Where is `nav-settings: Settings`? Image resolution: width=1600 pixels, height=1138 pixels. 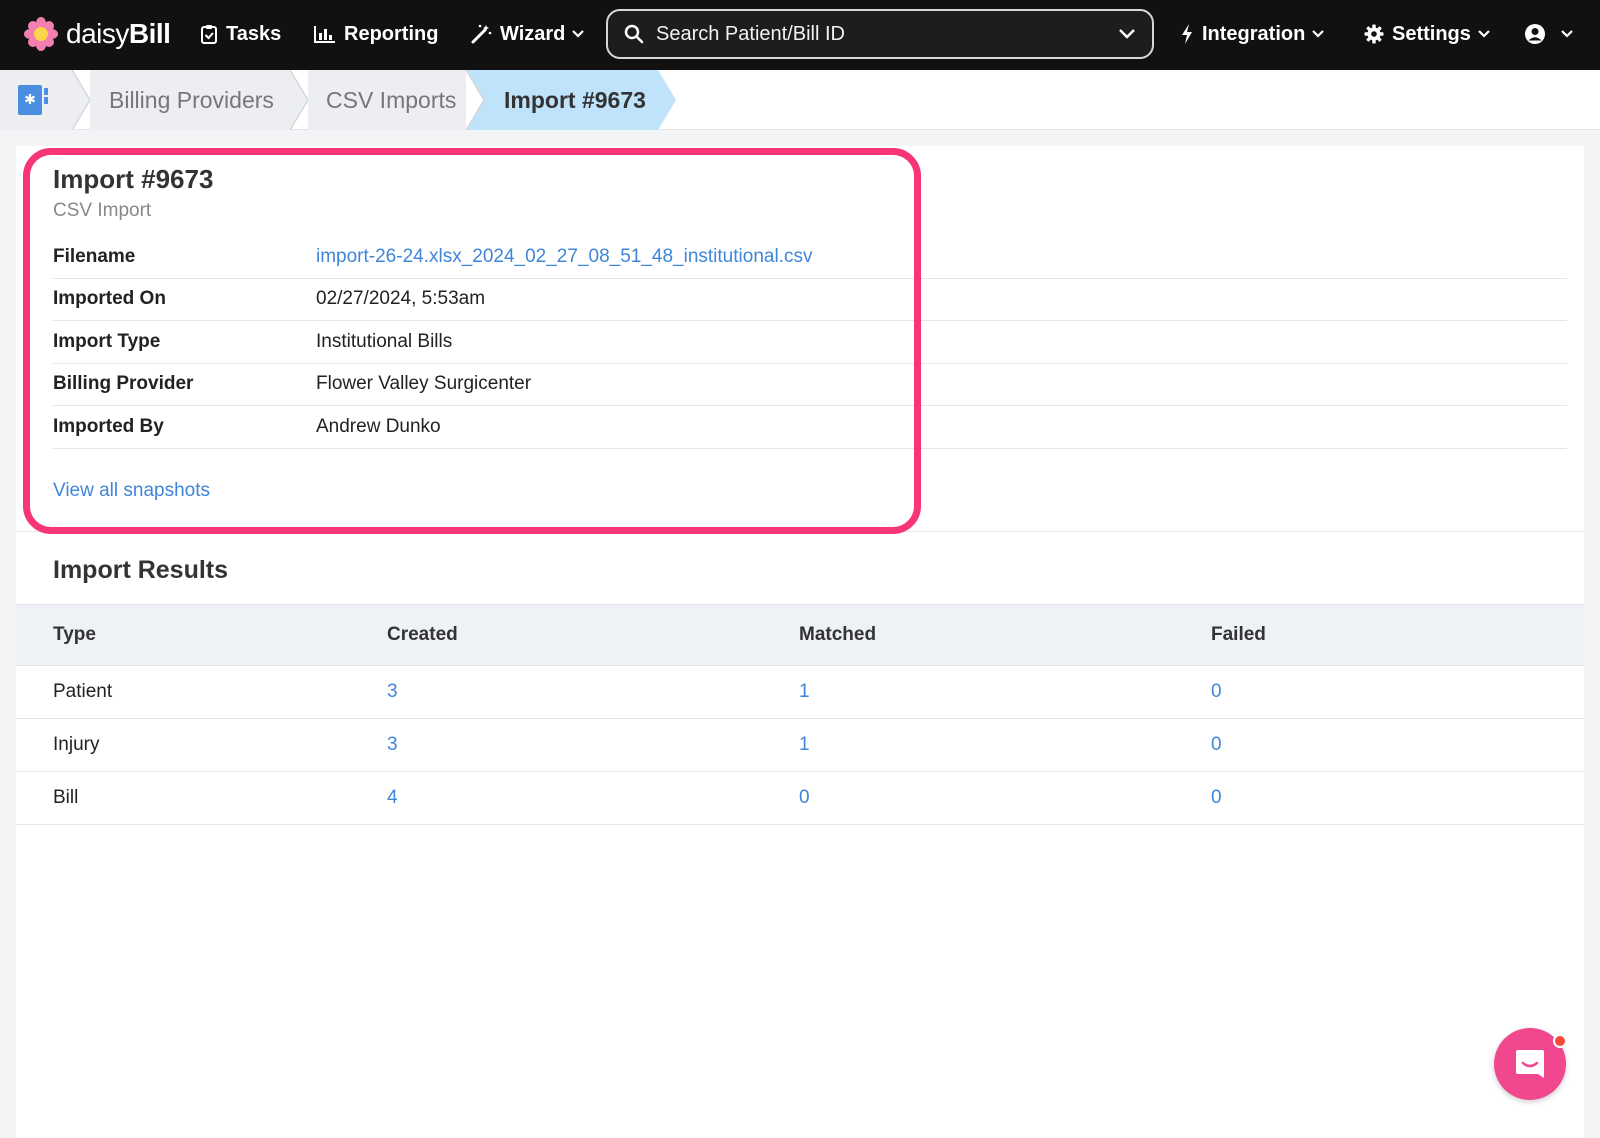 nav-settings: Settings is located at coordinates (1427, 34).